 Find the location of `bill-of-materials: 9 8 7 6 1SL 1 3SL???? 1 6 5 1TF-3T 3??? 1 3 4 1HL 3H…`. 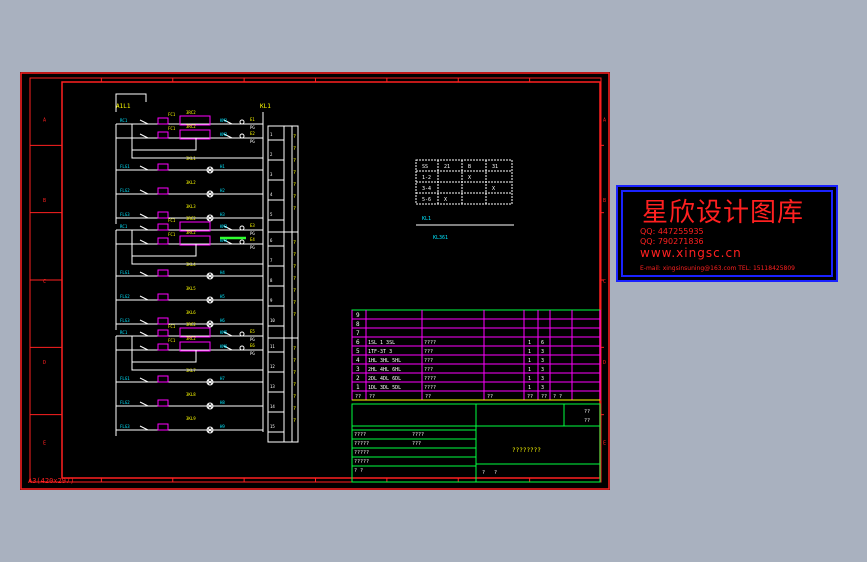

bill-of-materials: 9 8 7 6 1SL 1 3SL???? 1 6 5 1TF-3T 3??? 1 3 4 1HL 3H… is located at coordinates (476, 355).